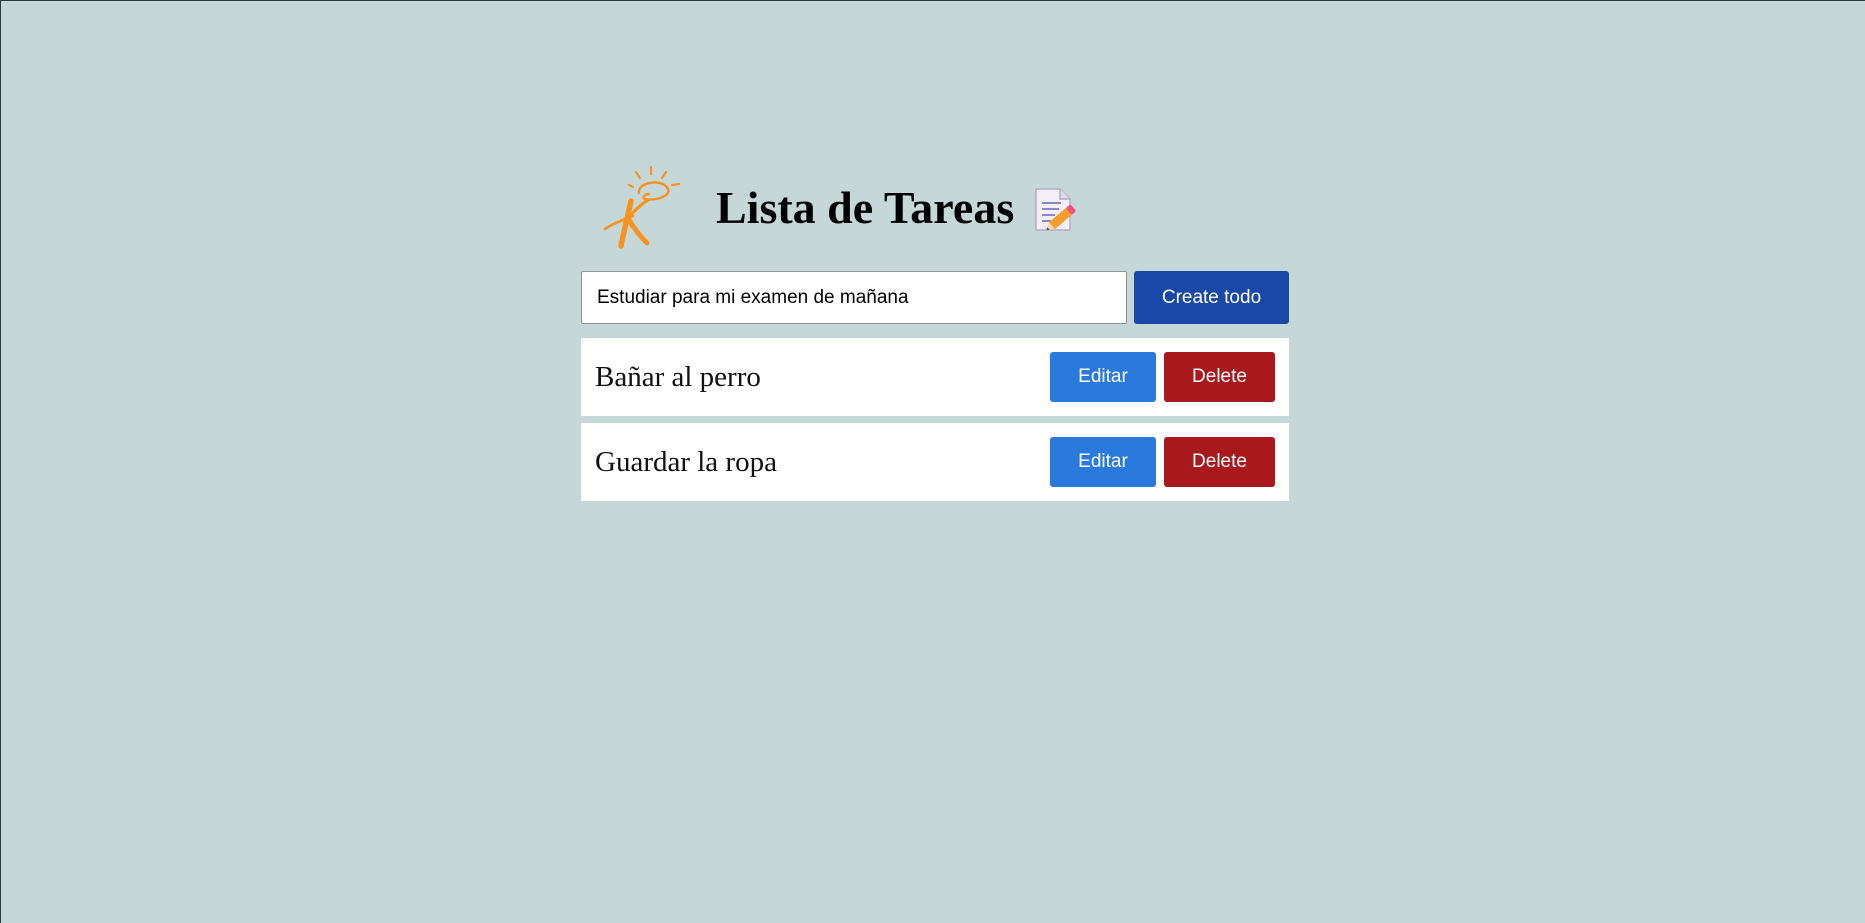 This screenshot has width=1865, height=923. Describe the element at coordinates (1211, 297) in the screenshot. I see `create-todo-button: Create todo` at that location.